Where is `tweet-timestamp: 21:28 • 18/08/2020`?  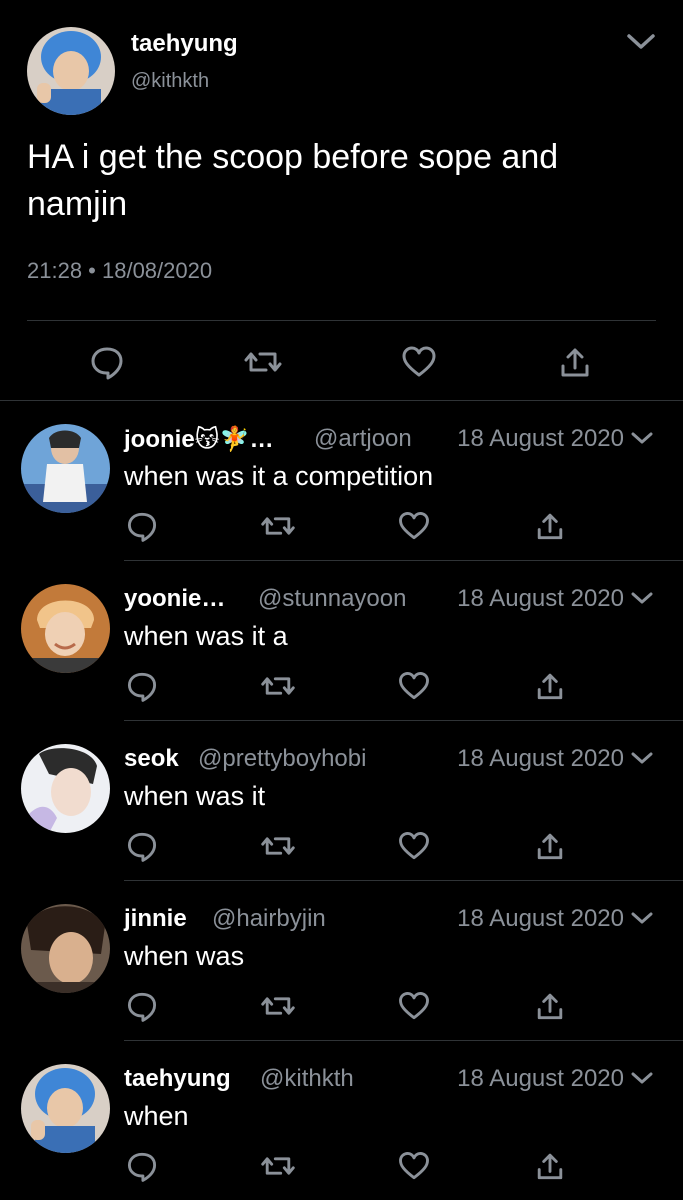
tweet-timestamp: 21:28 • 18/08/2020 is located at coordinates (120, 270).